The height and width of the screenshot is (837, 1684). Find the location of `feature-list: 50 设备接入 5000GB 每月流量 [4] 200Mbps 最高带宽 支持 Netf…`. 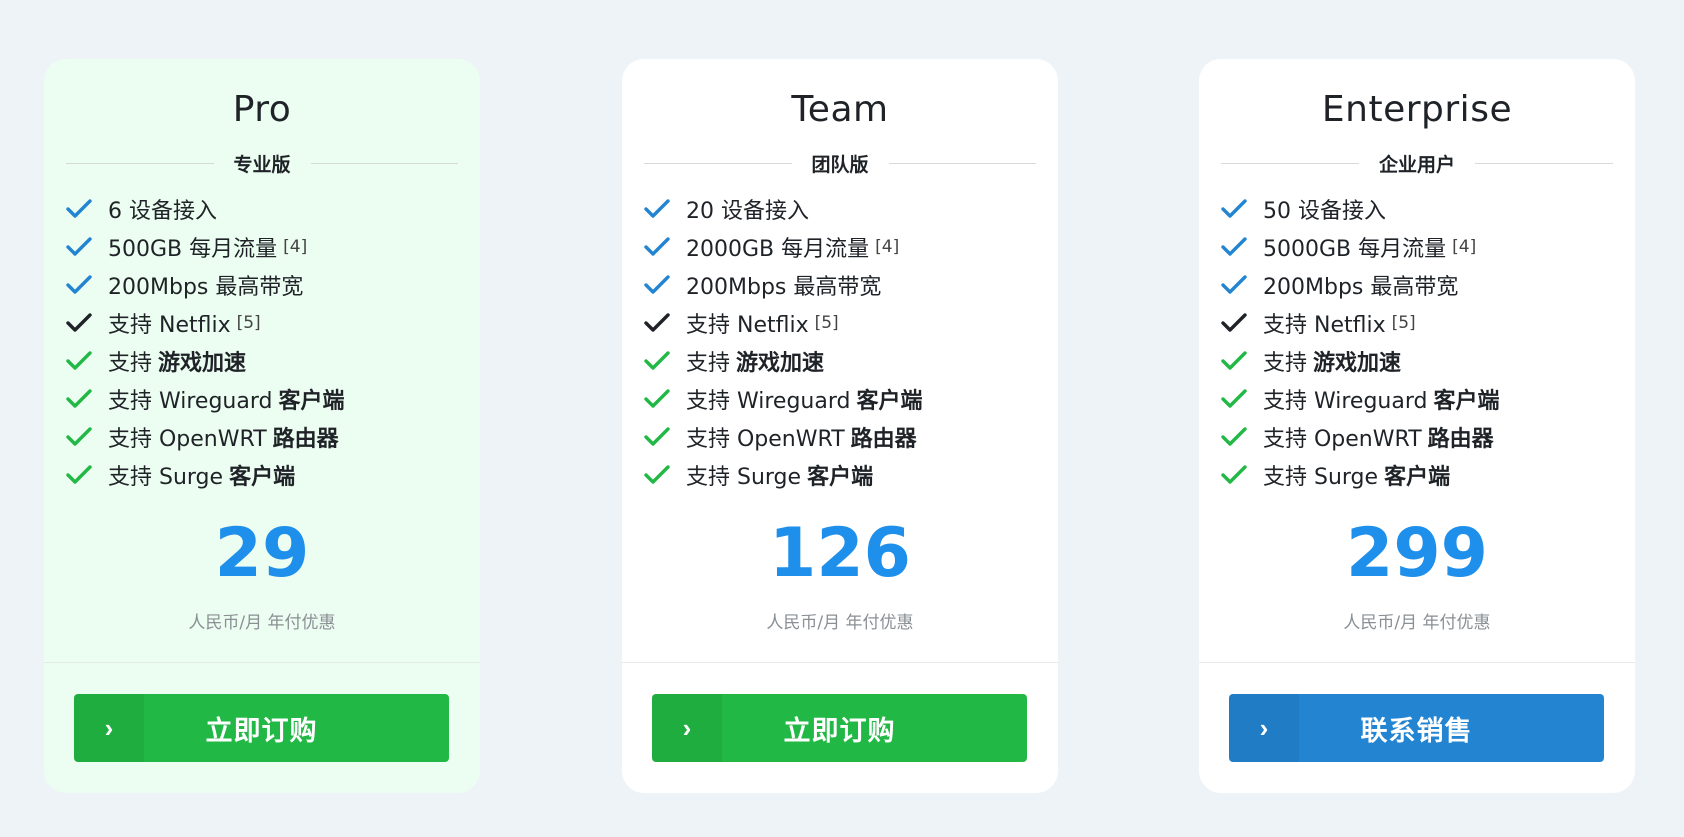

feature-list: 50 设备接入 5000GB 每月流量 [4] 200Mbps 最高带宽 支持 Netf… is located at coordinates (1428, 342).